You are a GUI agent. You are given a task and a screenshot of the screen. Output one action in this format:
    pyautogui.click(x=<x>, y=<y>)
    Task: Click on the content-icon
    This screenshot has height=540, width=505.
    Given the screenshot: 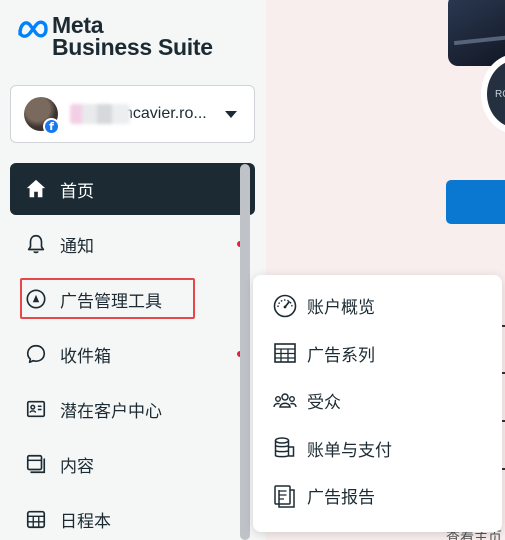 What is the action you would take?
    pyautogui.click(x=36, y=464)
    